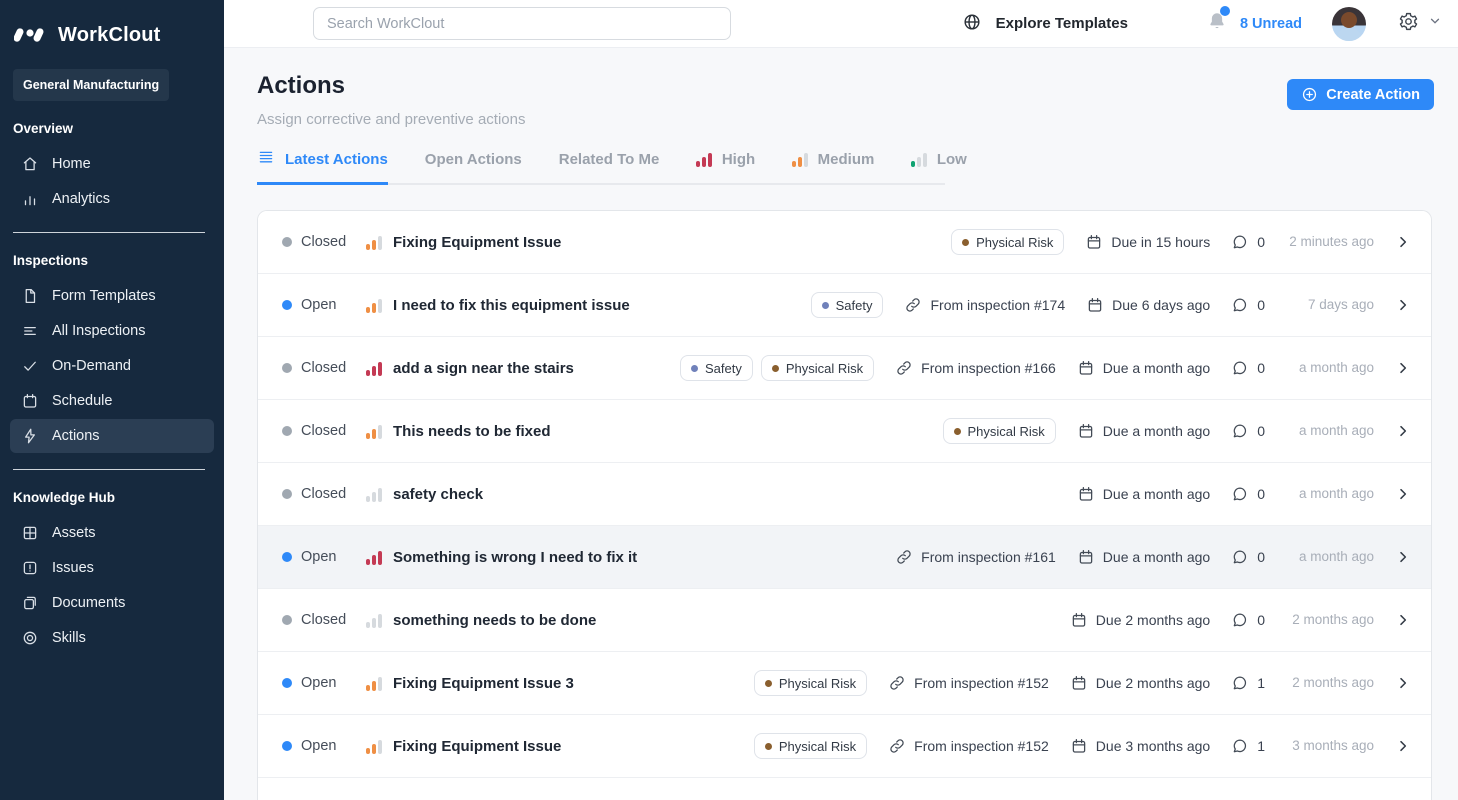  What do you see at coordinates (1336, 556) in the screenshot?
I see `relative-time: a month ago` at bounding box center [1336, 556].